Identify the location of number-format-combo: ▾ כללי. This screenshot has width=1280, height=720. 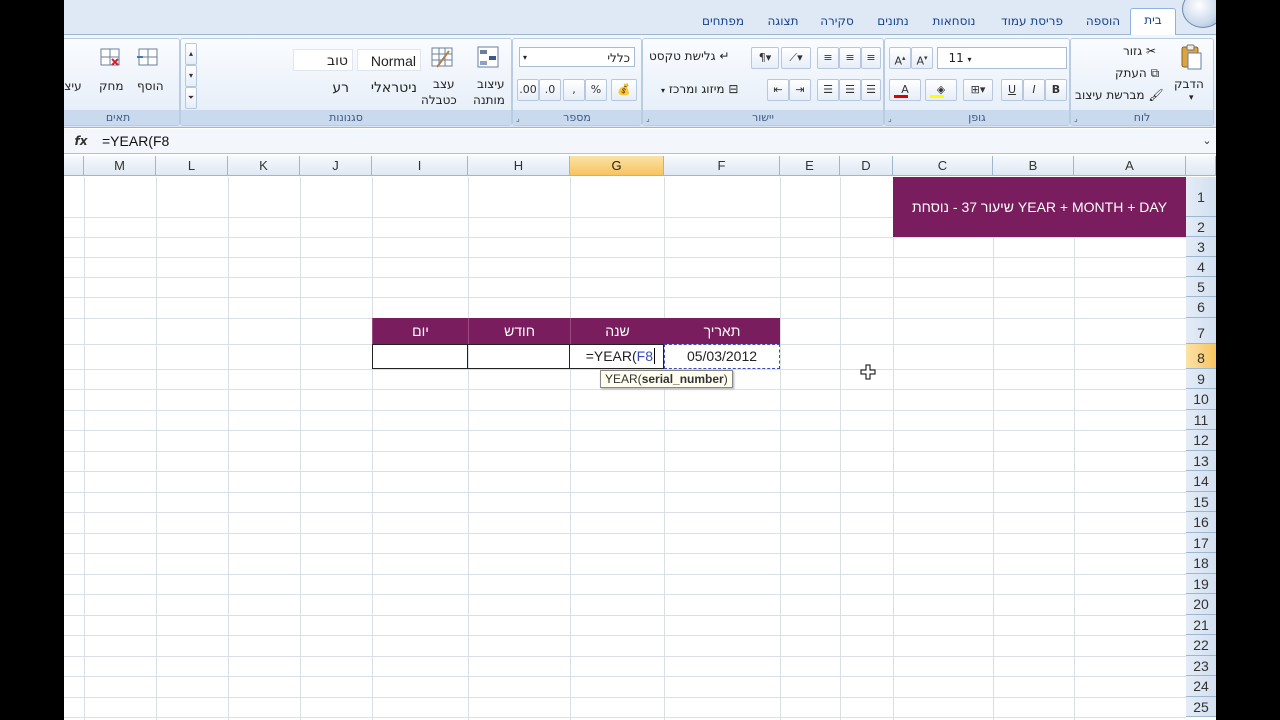
(577, 57).